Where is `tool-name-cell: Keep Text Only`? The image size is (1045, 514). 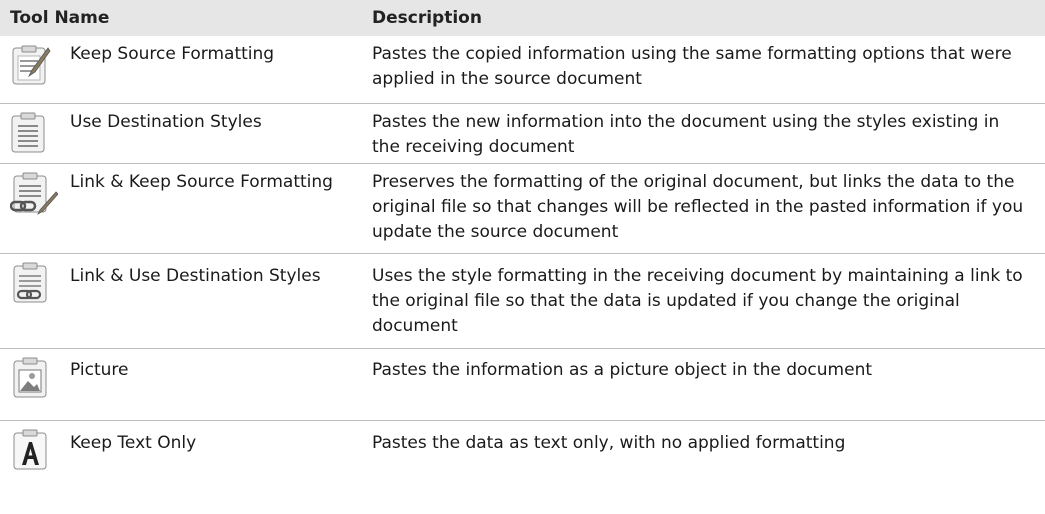
tool-name-cell: Keep Text Only is located at coordinates (186, 446).